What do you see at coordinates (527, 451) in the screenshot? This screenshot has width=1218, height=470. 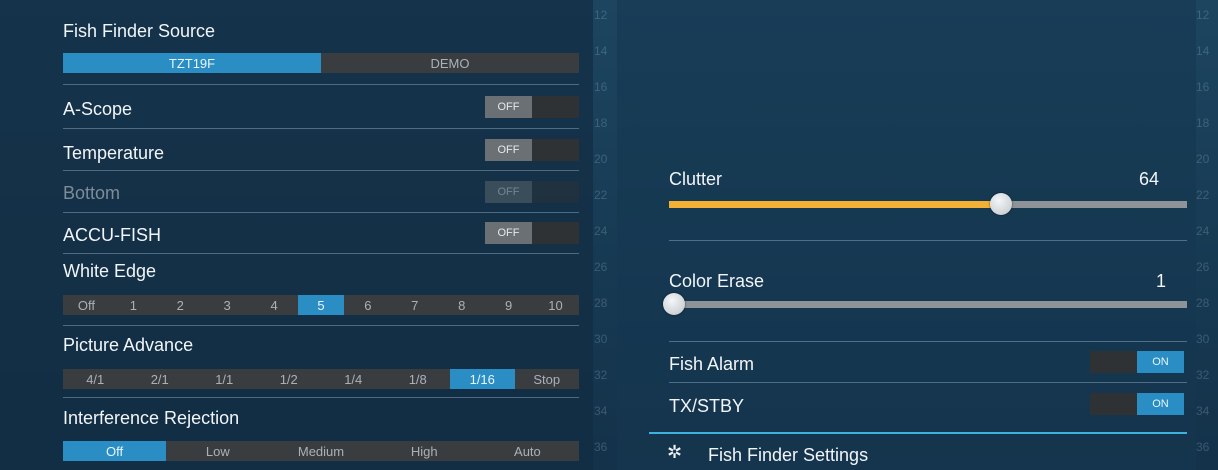 I see `interference-rejection-option: Auto` at bounding box center [527, 451].